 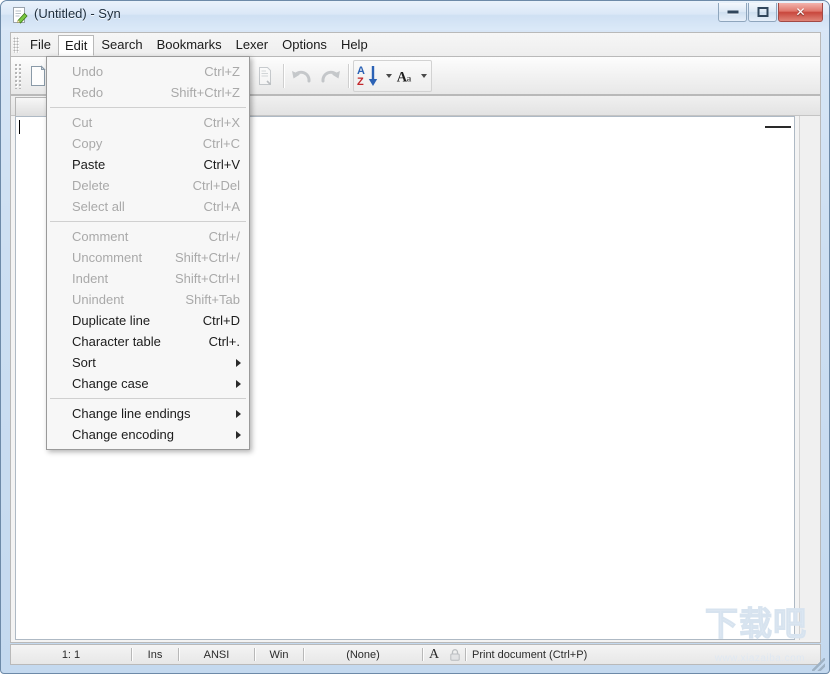 I want to click on status-line-endings: Win, so click(x=279, y=654).